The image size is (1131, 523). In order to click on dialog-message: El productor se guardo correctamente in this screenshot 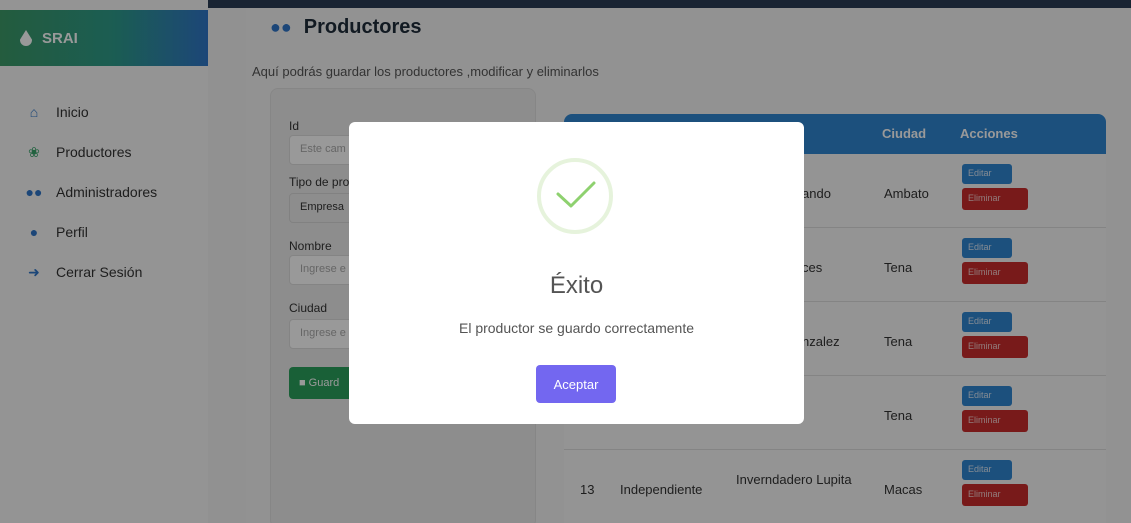, I will do `click(576, 328)`.